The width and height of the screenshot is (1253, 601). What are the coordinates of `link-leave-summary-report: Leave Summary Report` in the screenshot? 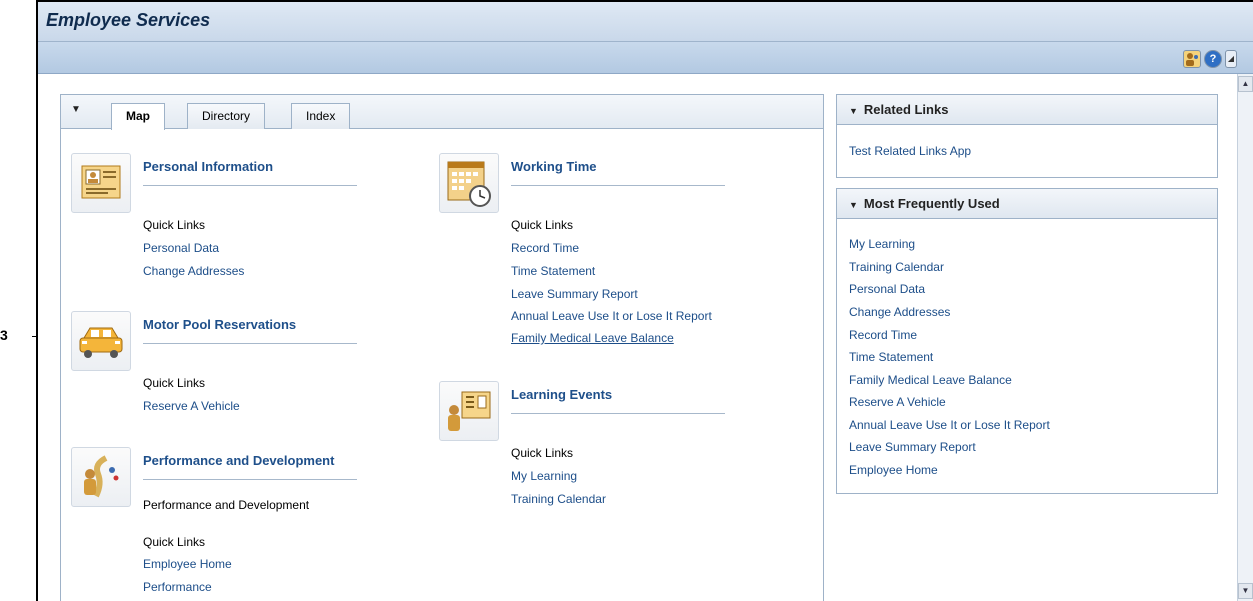 It's located at (574, 294).